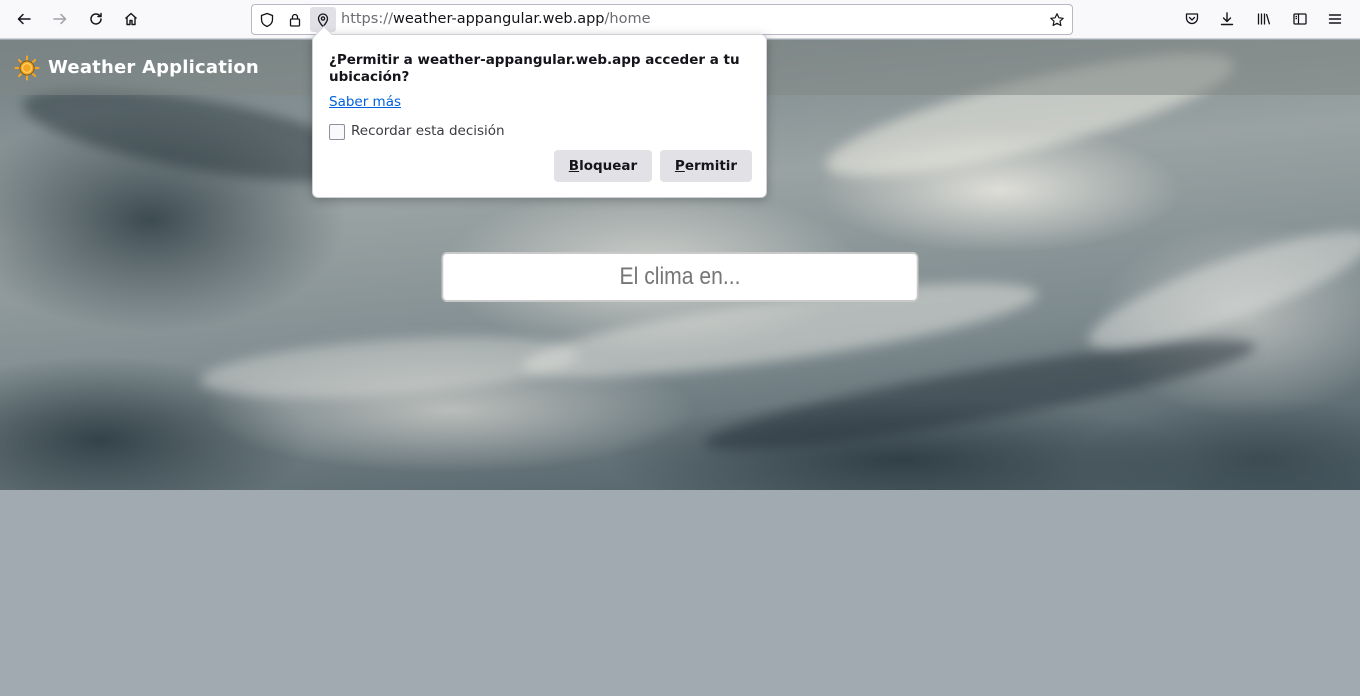  I want to click on arrow-left-icon, so click(24, 19).